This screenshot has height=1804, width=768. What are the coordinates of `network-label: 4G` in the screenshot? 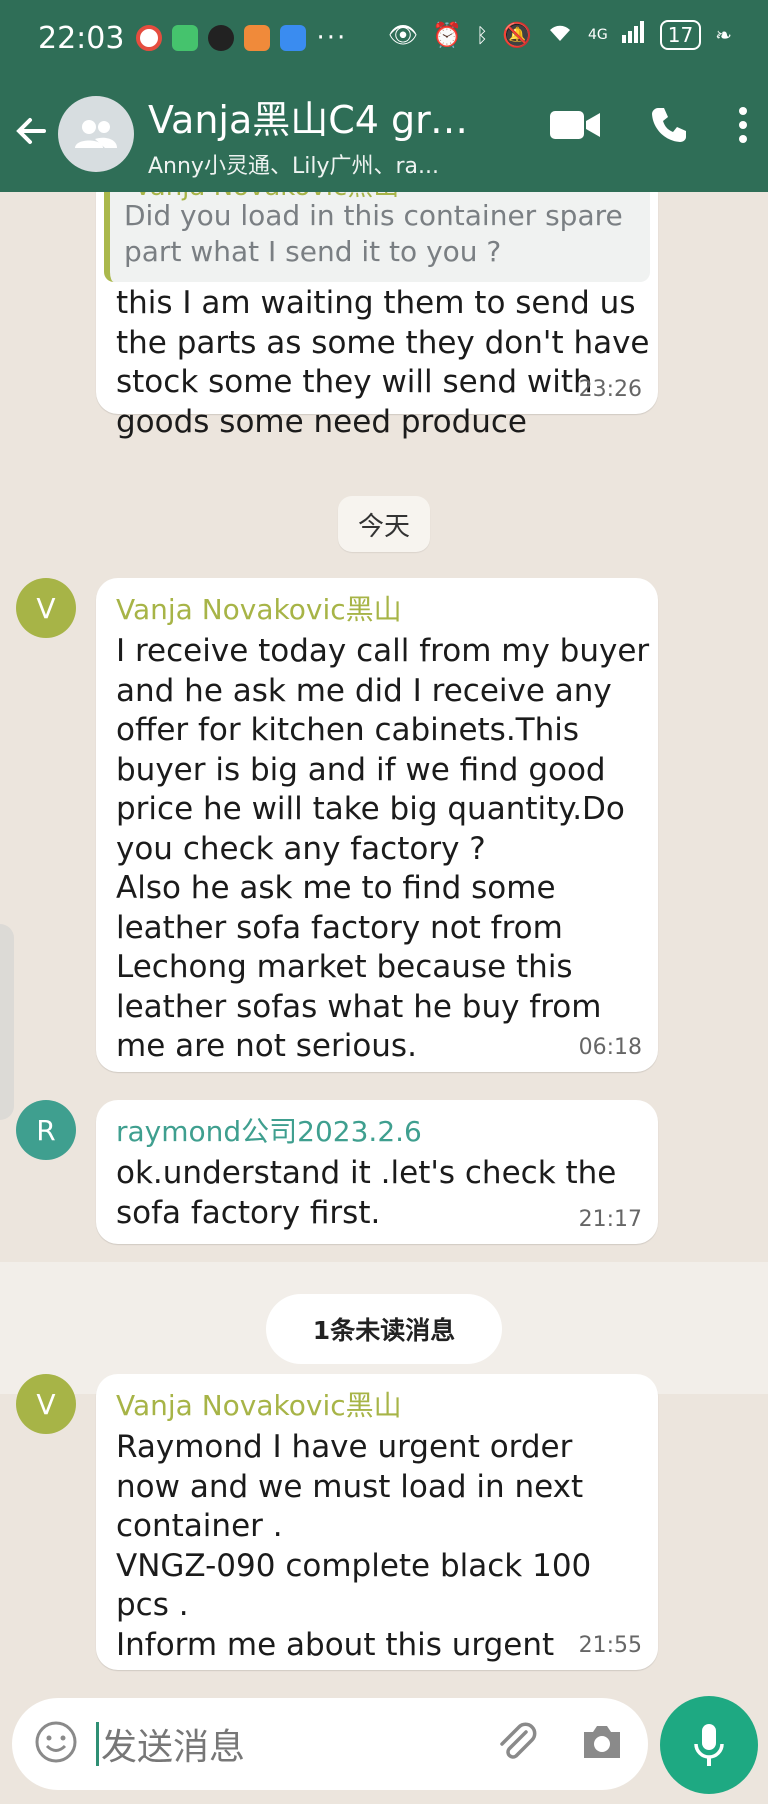 It's located at (598, 35).